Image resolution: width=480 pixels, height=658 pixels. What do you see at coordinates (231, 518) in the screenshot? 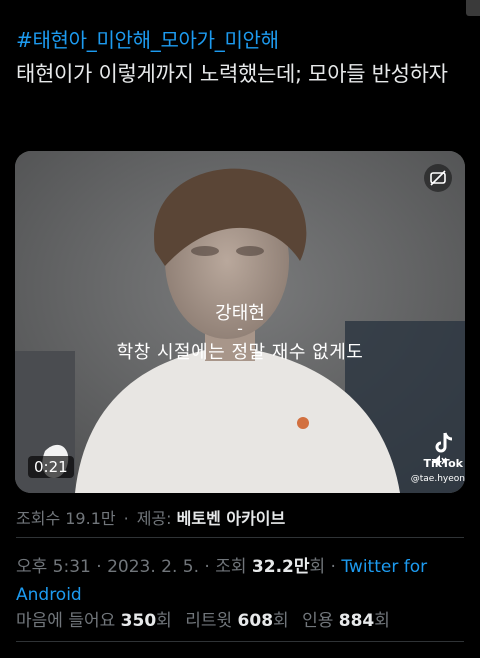
I see `source-account-link: 베토벤 아카이브` at bounding box center [231, 518].